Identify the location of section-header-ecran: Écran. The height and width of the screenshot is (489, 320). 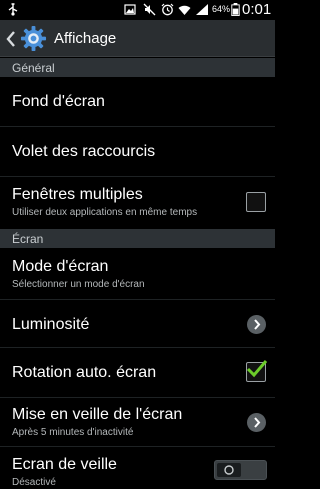
(137, 238).